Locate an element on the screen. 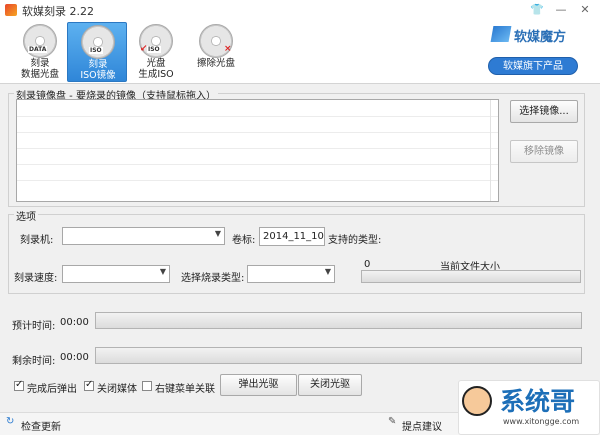 The width and height of the screenshot is (600, 435). remove-image-label: 移除镜像 is located at coordinates (544, 151).